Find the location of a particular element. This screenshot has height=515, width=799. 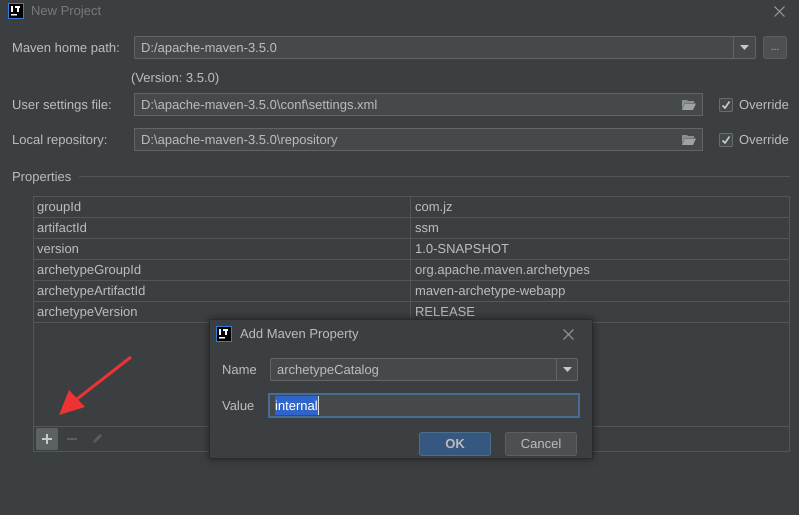

cancel-button: Cancel is located at coordinates (541, 444).